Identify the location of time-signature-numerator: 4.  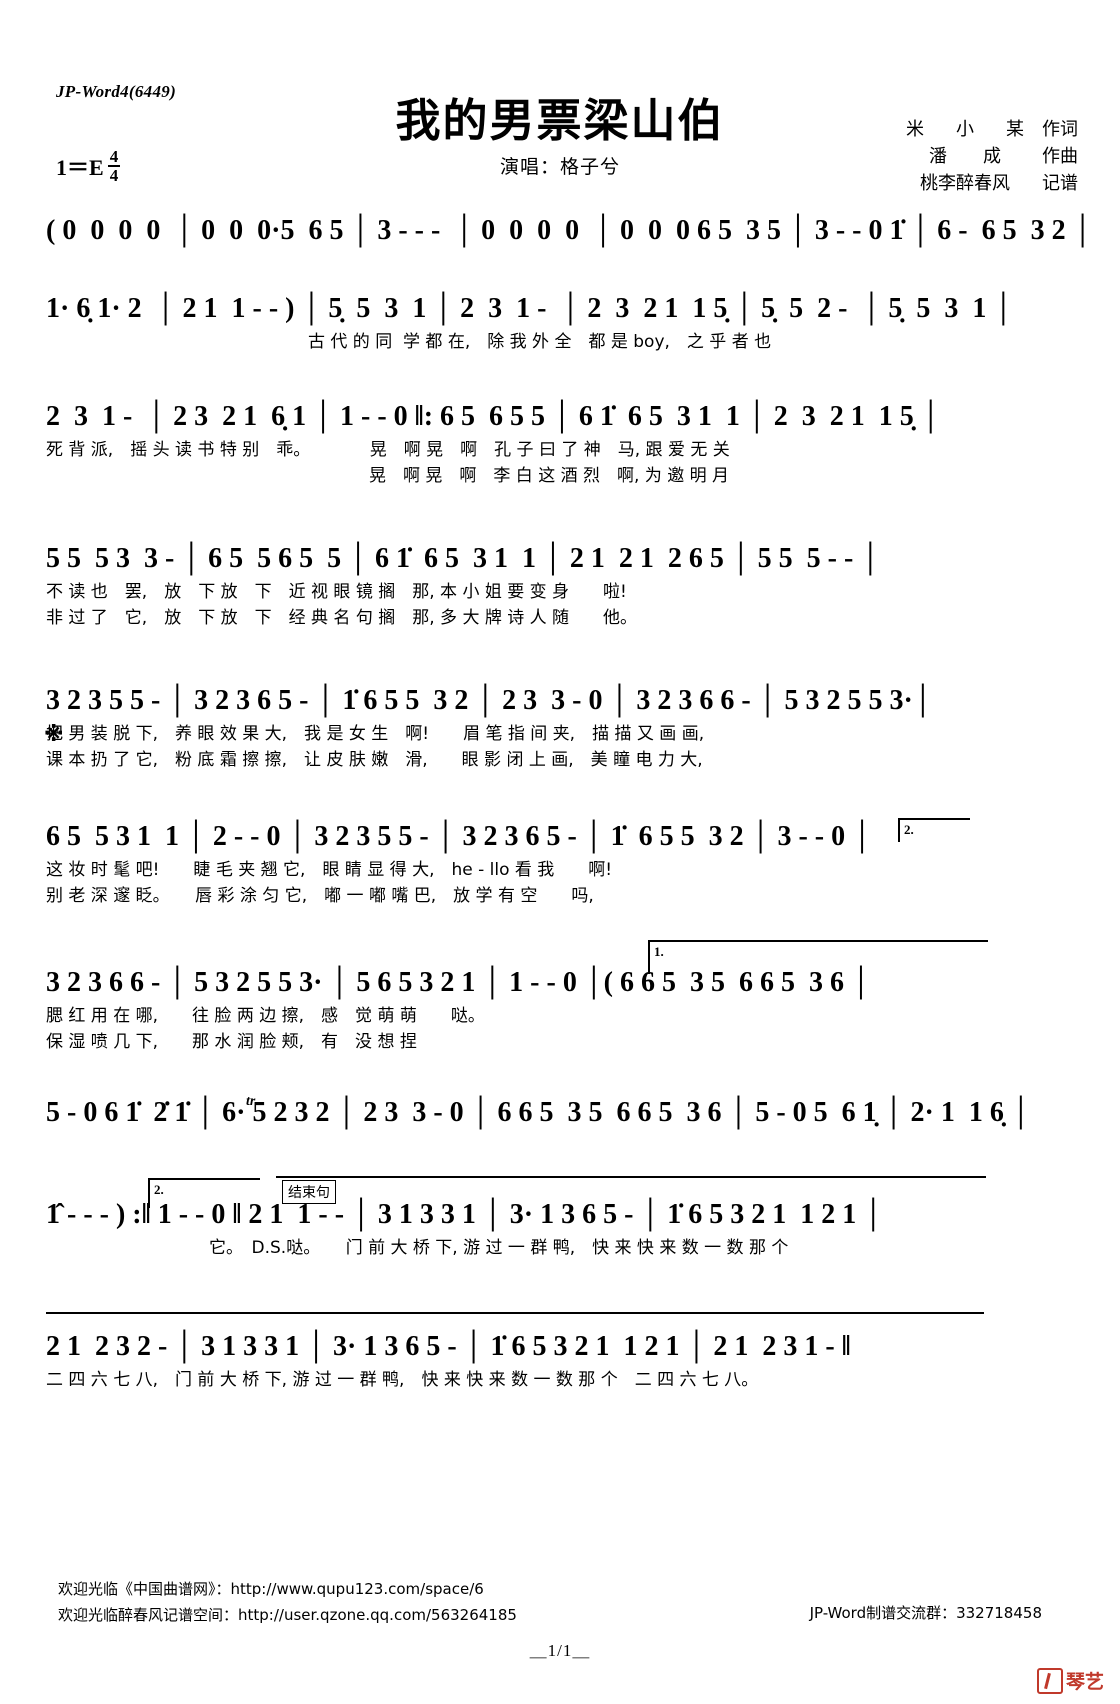
(114, 157).